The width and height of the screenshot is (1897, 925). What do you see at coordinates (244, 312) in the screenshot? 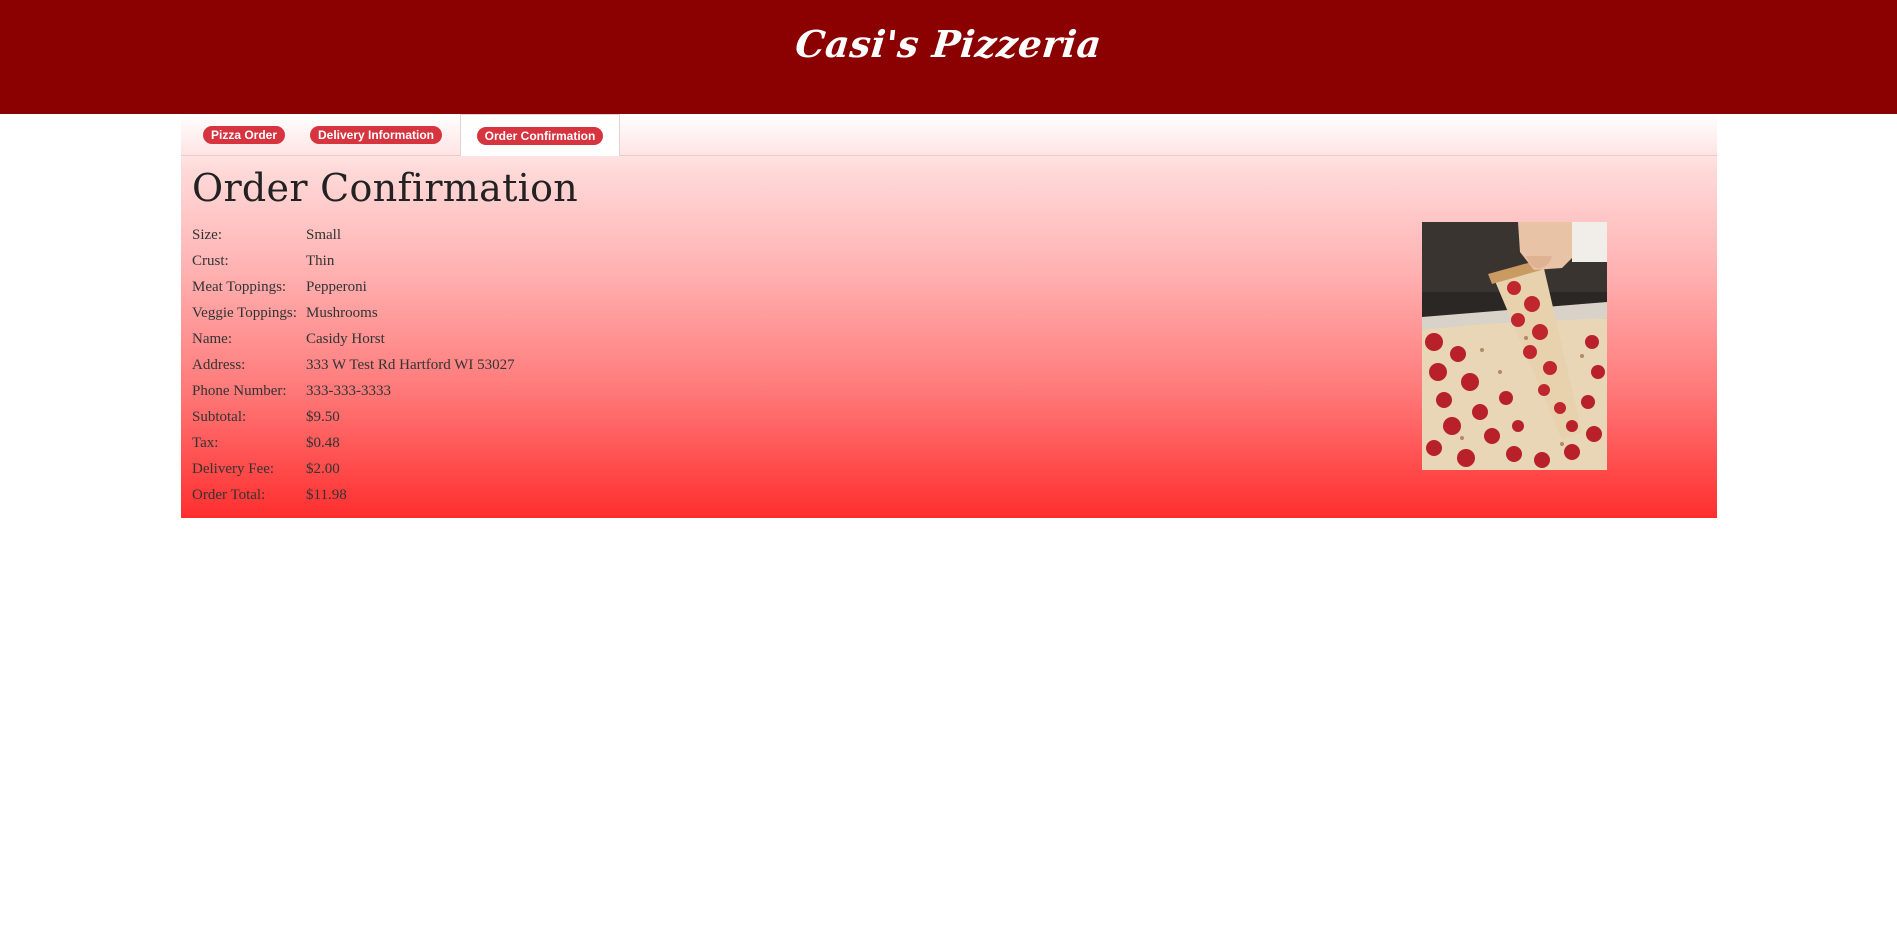
I see `detail-label: Veggie Toppings:` at bounding box center [244, 312].